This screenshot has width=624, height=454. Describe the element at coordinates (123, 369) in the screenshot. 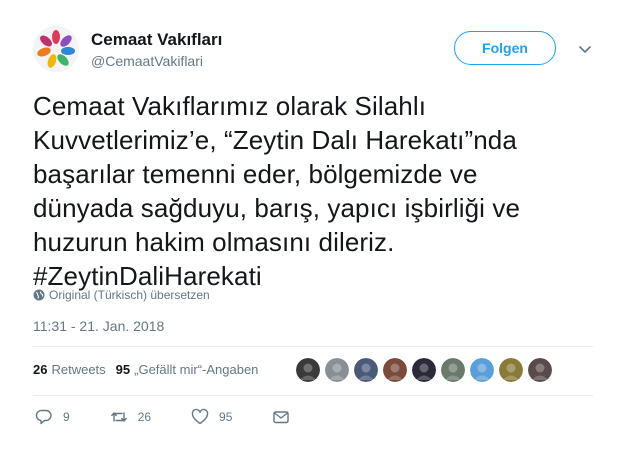

I see `likes-count: 95` at that location.